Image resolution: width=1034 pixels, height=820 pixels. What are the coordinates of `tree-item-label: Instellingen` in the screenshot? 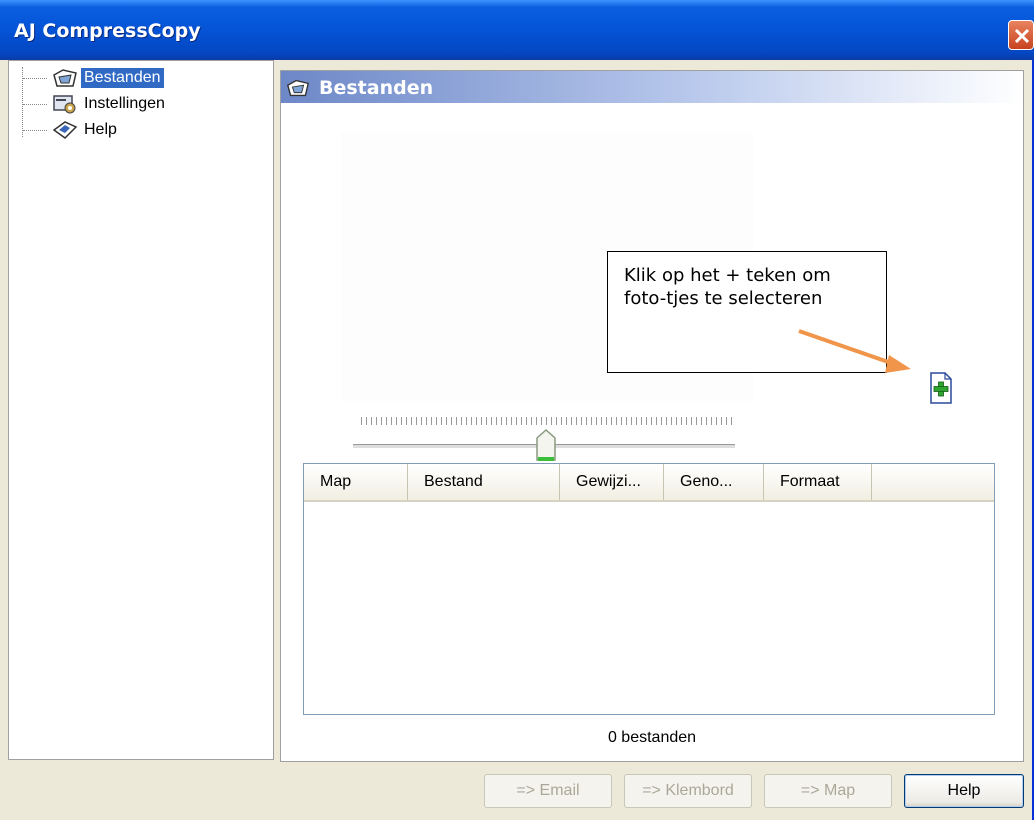 It's located at (124, 103).